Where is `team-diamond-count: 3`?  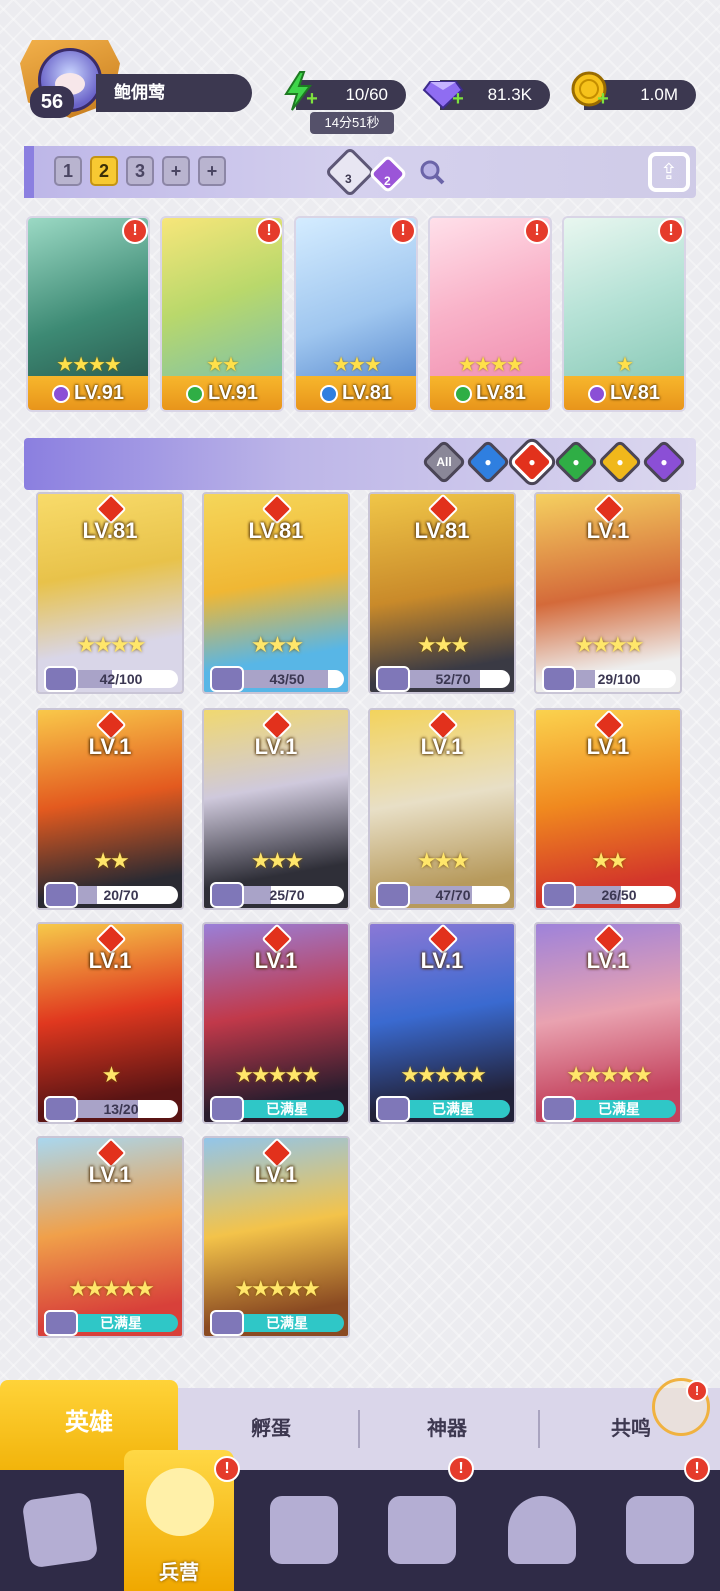
team-diamond-count: 3 is located at coordinates (348, 179).